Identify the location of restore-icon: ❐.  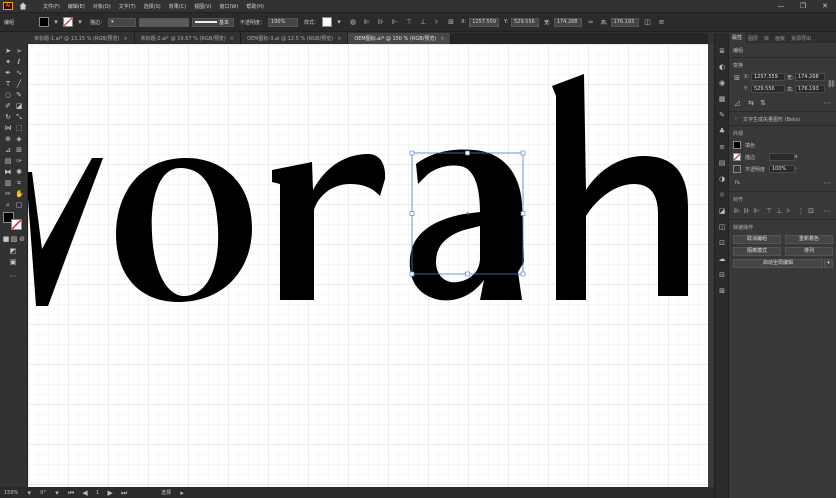
(803, 6).